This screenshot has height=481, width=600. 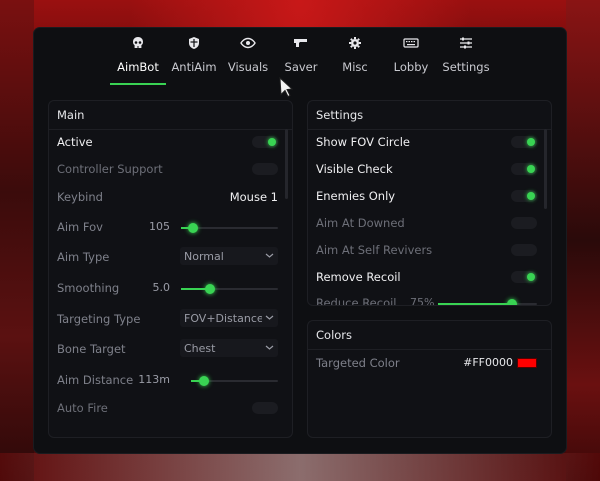 What do you see at coordinates (524, 196) in the screenshot?
I see `enemies-only-toggle` at bounding box center [524, 196].